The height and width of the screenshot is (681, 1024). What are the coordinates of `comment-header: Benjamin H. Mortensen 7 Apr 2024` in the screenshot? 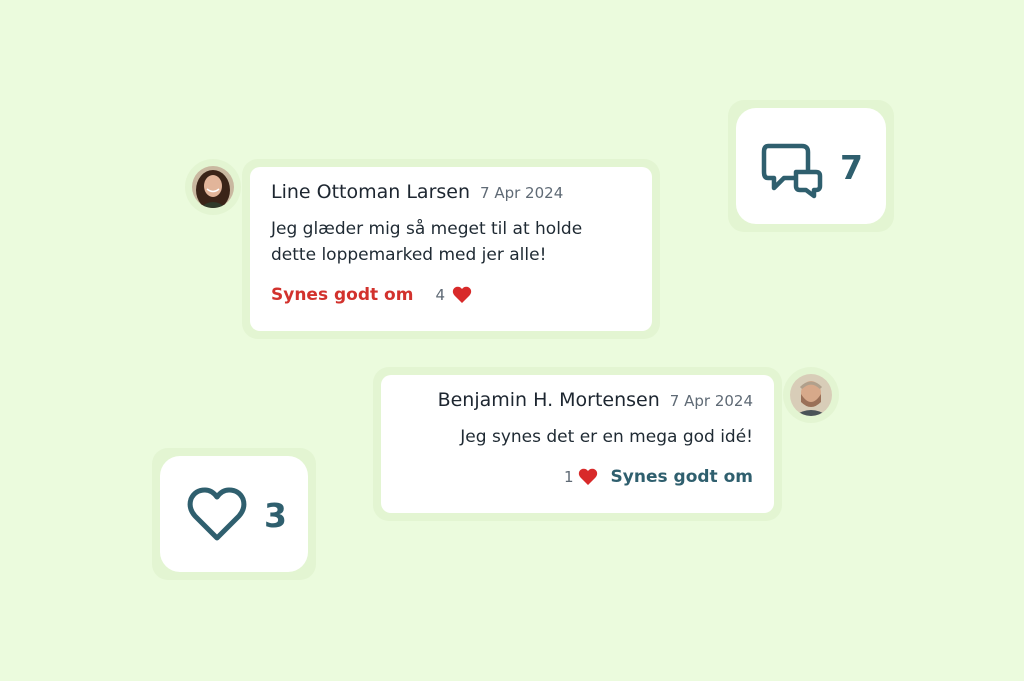 It's located at (595, 400).